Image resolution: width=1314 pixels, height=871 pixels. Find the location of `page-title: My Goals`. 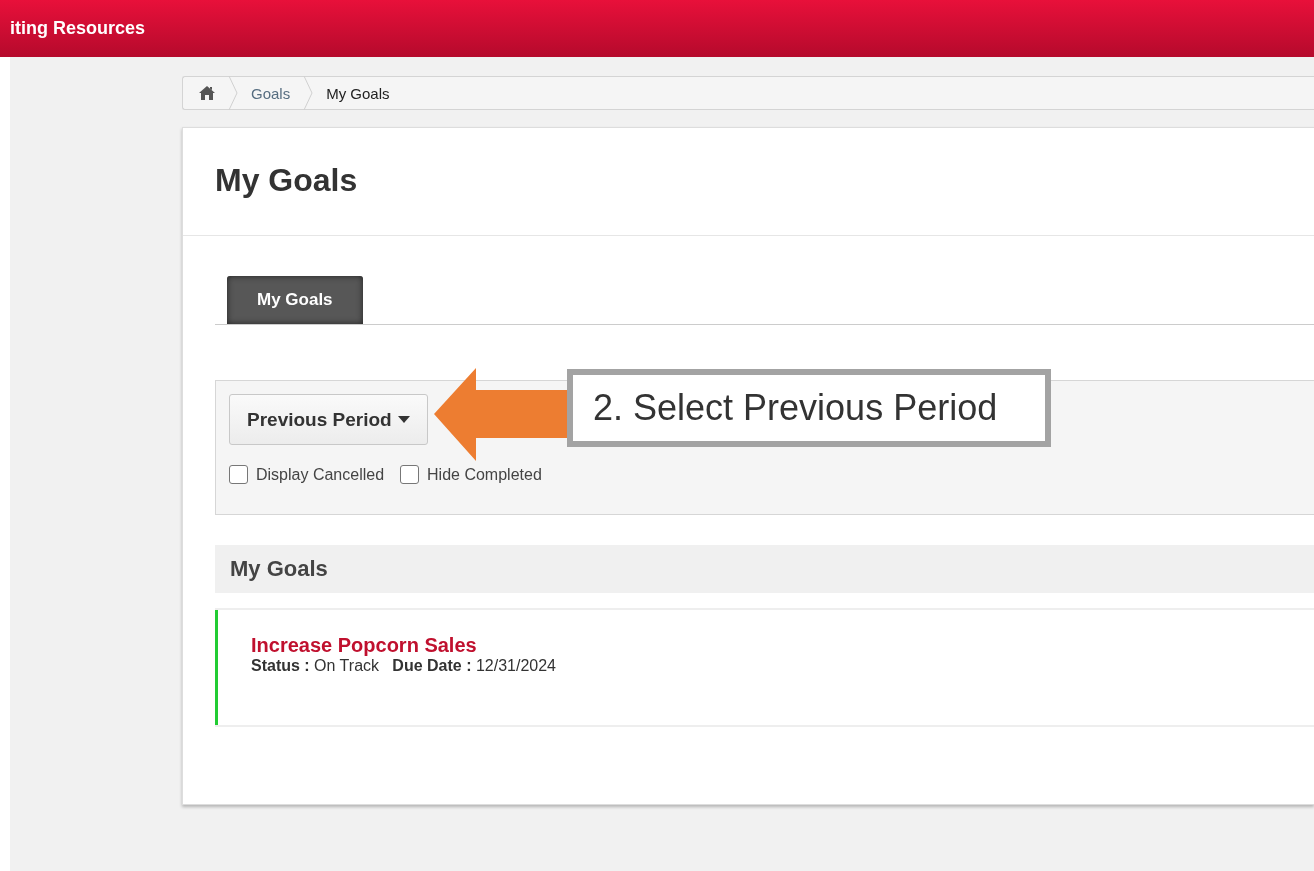

page-title: My Goals is located at coordinates (748, 182).